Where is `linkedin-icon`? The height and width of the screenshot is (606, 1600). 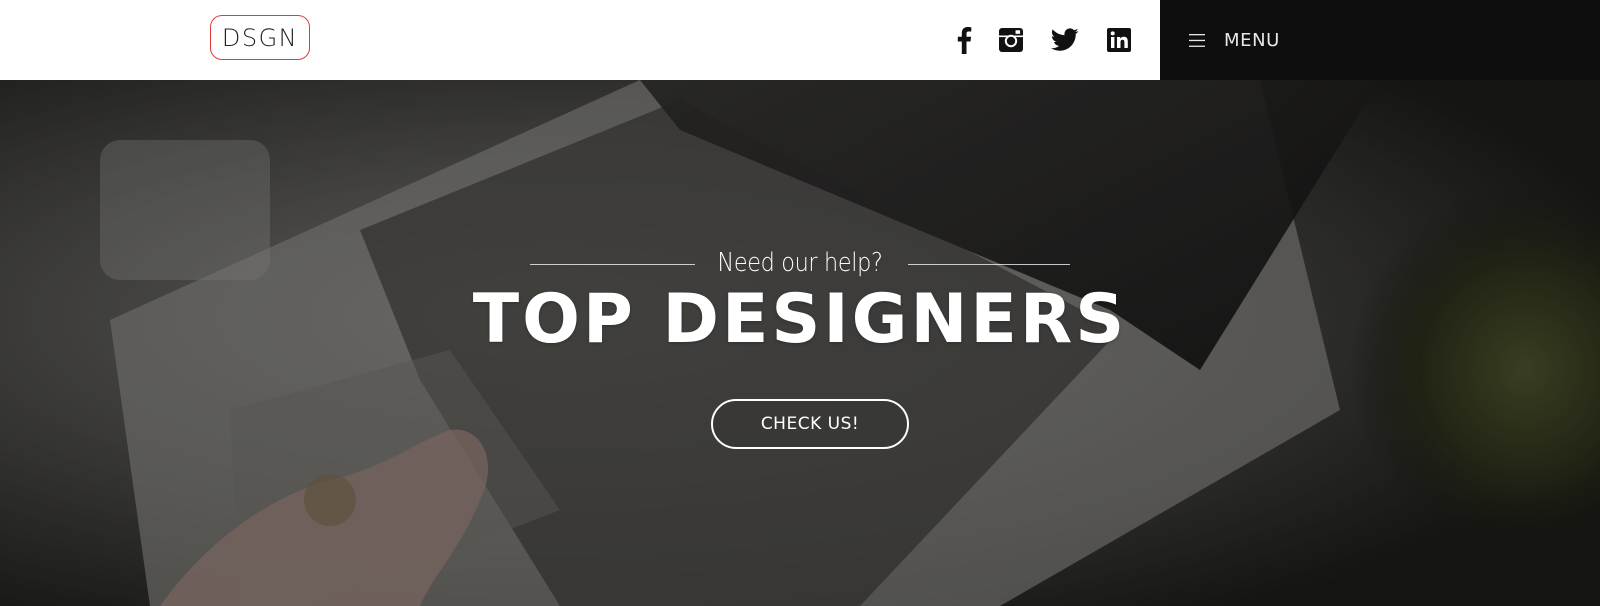 linkedin-icon is located at coordinates (1119, 40).